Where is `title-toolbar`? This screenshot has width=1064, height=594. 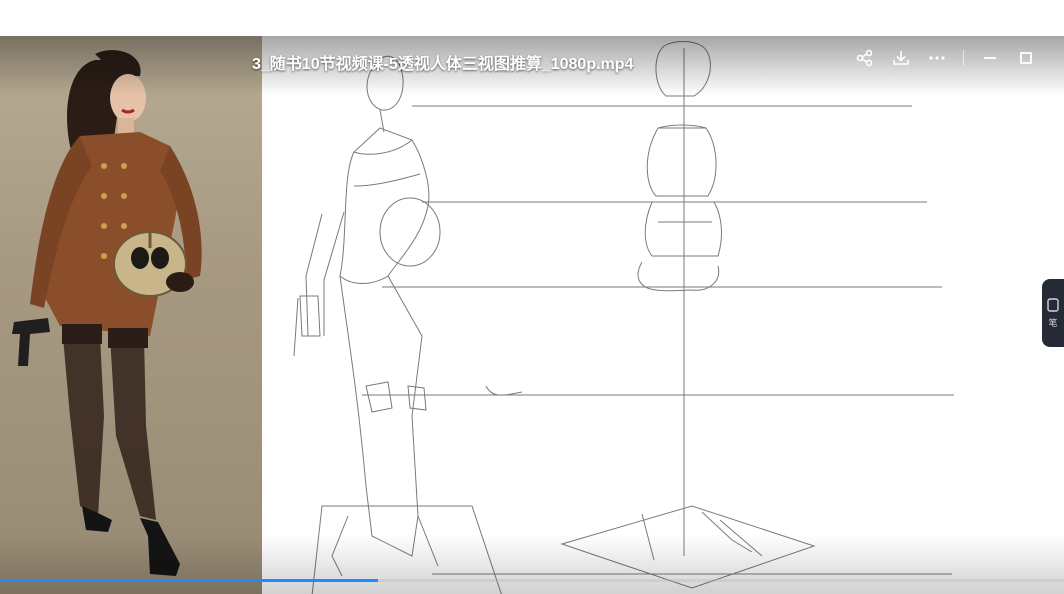
title-toolbar is located at coordinates (945, 58).